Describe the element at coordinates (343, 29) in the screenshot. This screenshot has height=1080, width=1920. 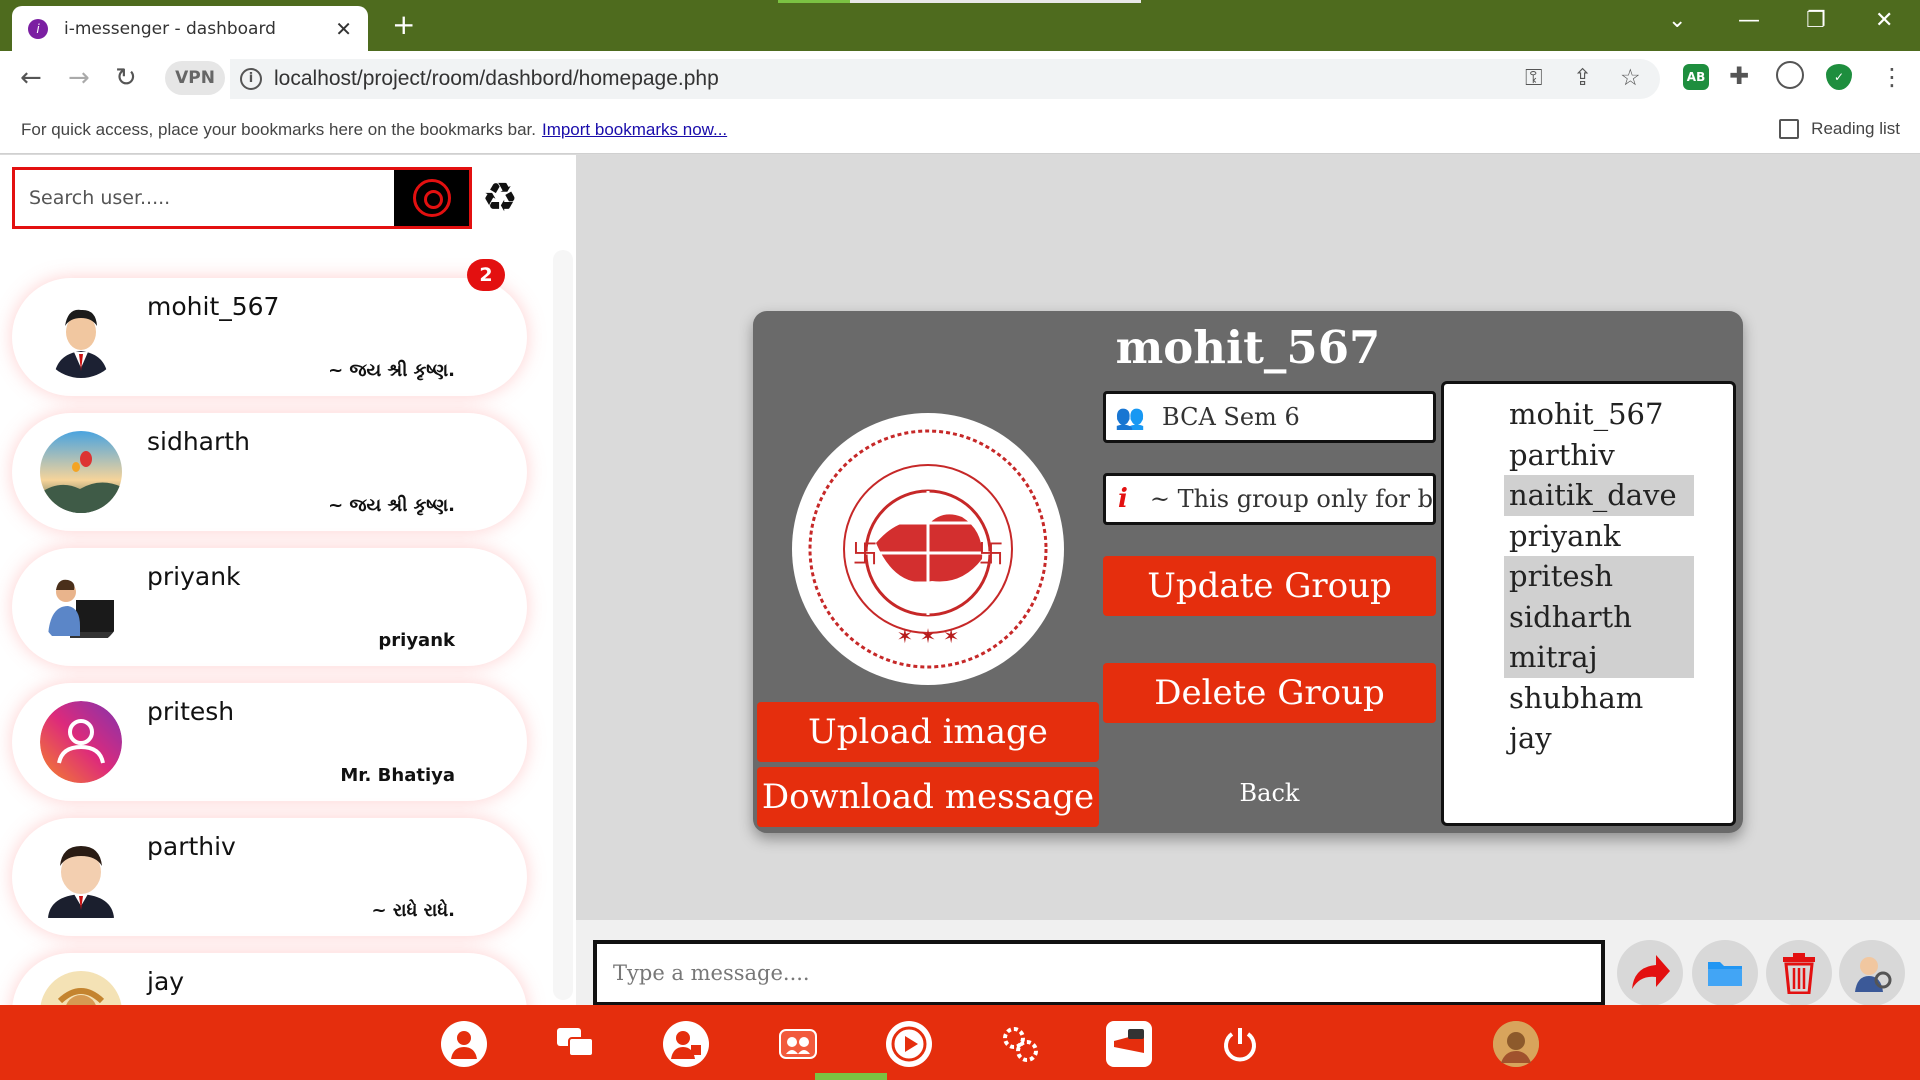
I see `tab-close-icon: ✕` at that location.